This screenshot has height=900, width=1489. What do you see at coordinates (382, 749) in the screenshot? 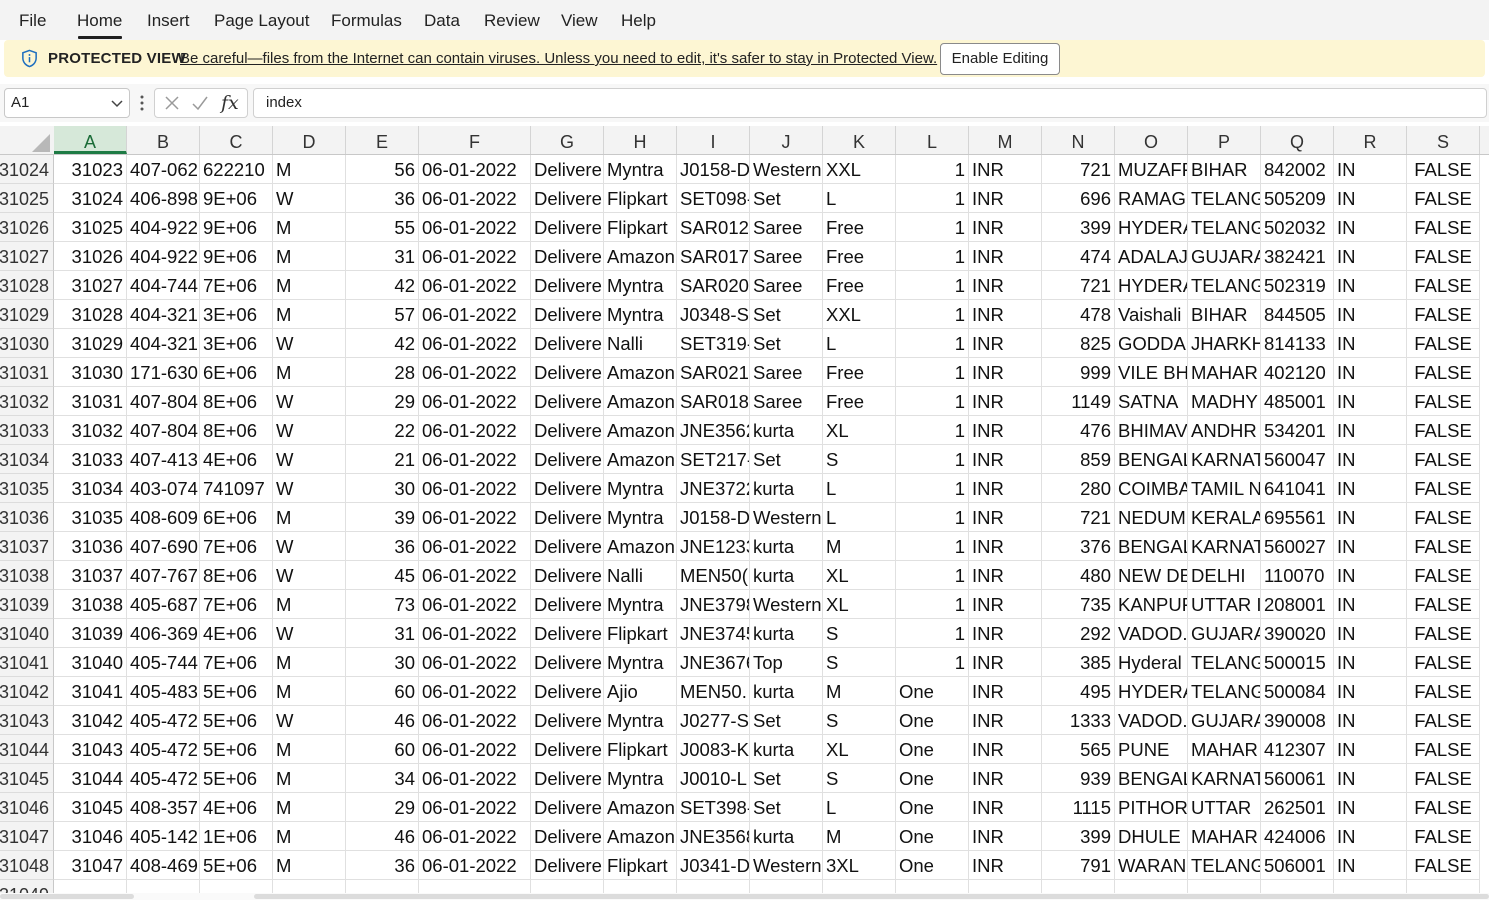
I see `cell-e: 60` at bounding box center [382, 749].